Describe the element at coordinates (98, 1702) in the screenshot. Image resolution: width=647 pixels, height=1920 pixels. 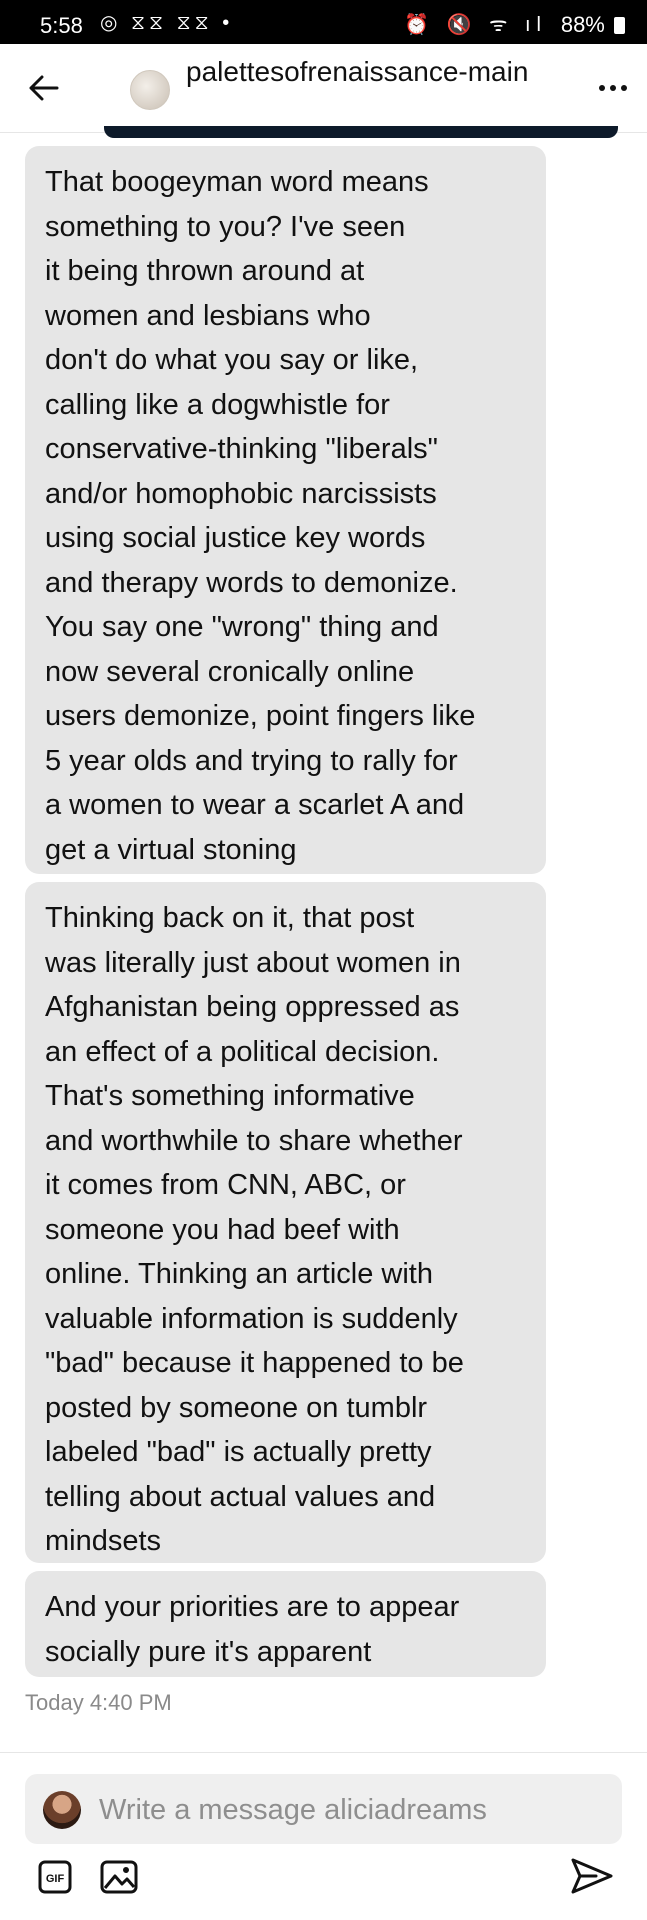
I see `message-timestamp: Today 4:40 PM` at that location.